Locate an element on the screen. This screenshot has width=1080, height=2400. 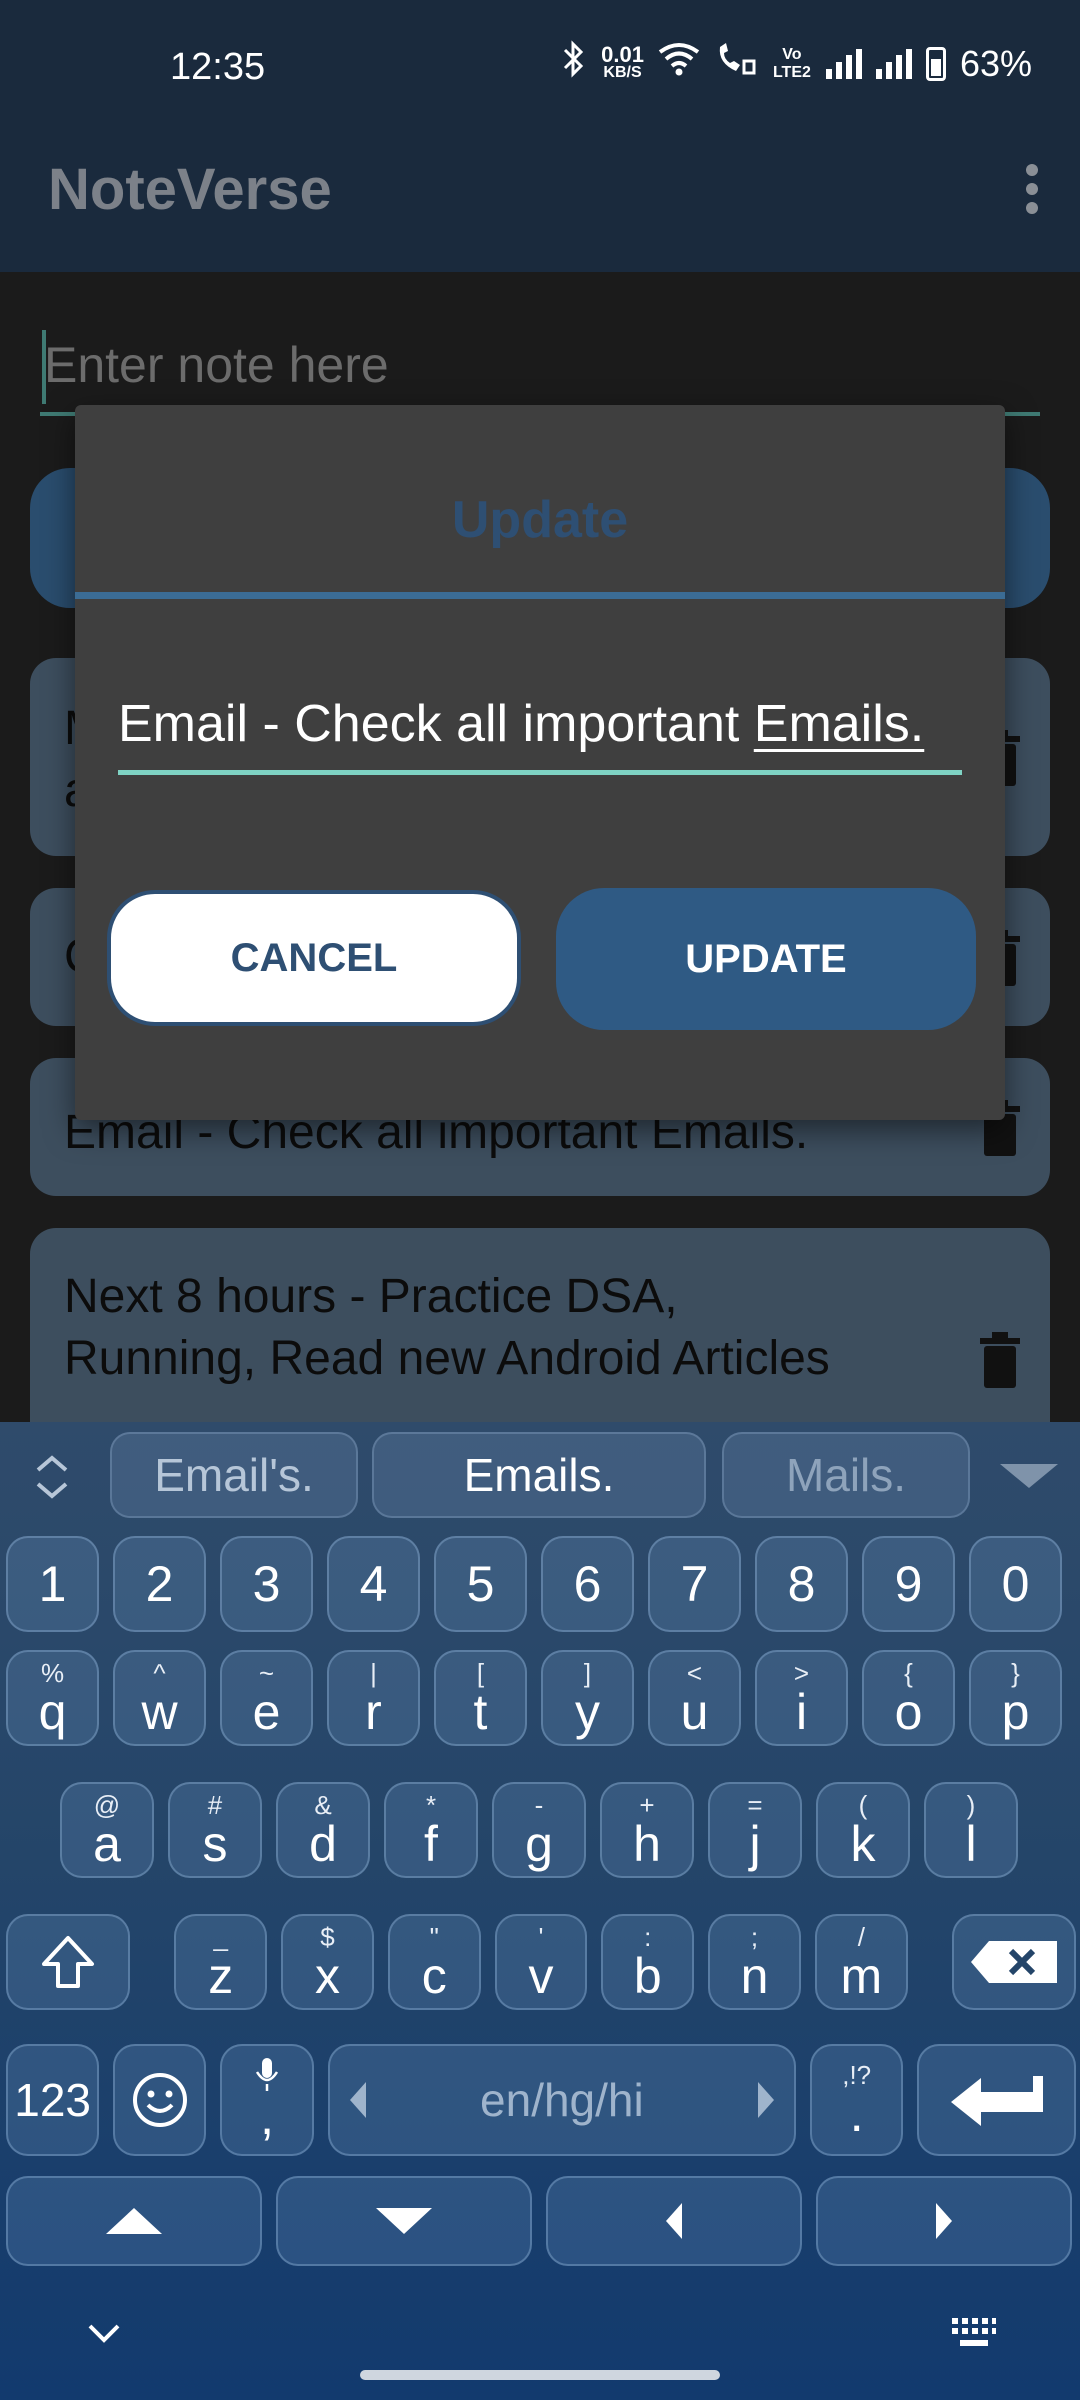
key-l: ) l is located at coordinates (971, 1830).